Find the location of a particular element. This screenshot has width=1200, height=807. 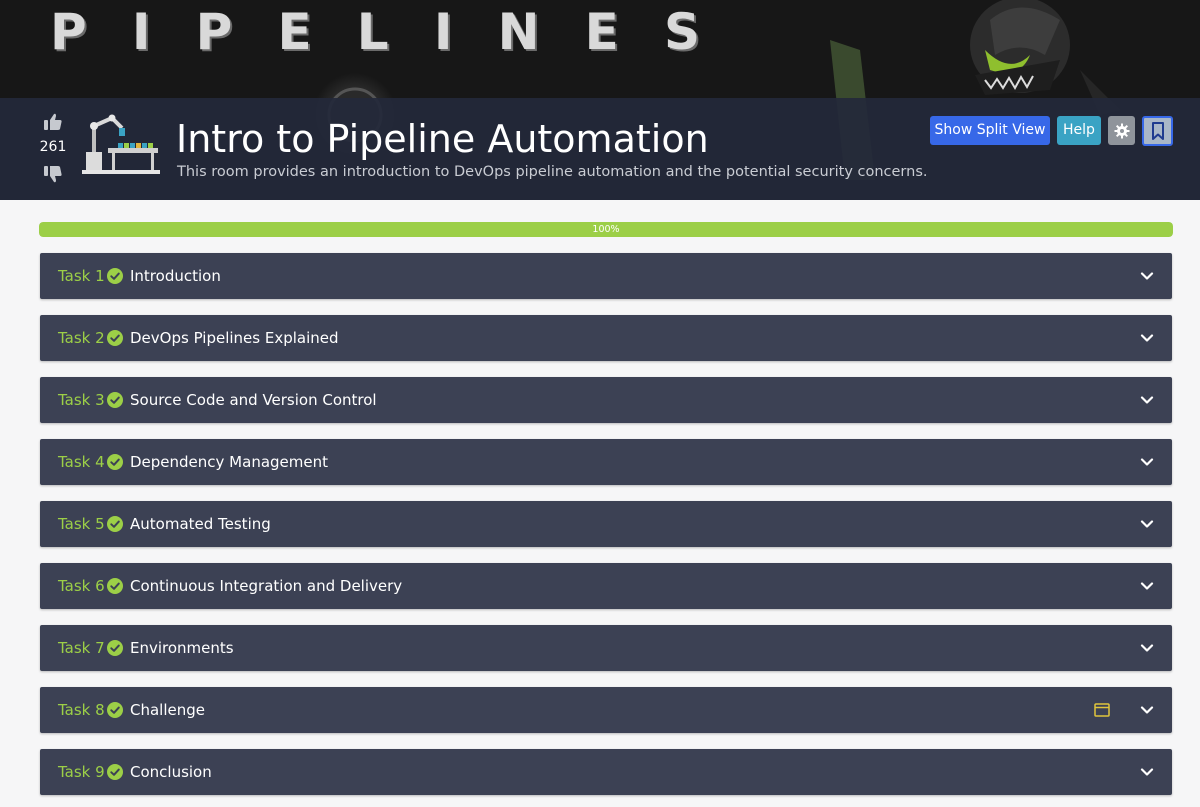

task-number: Task 3 is located at coordinates (81, 400).